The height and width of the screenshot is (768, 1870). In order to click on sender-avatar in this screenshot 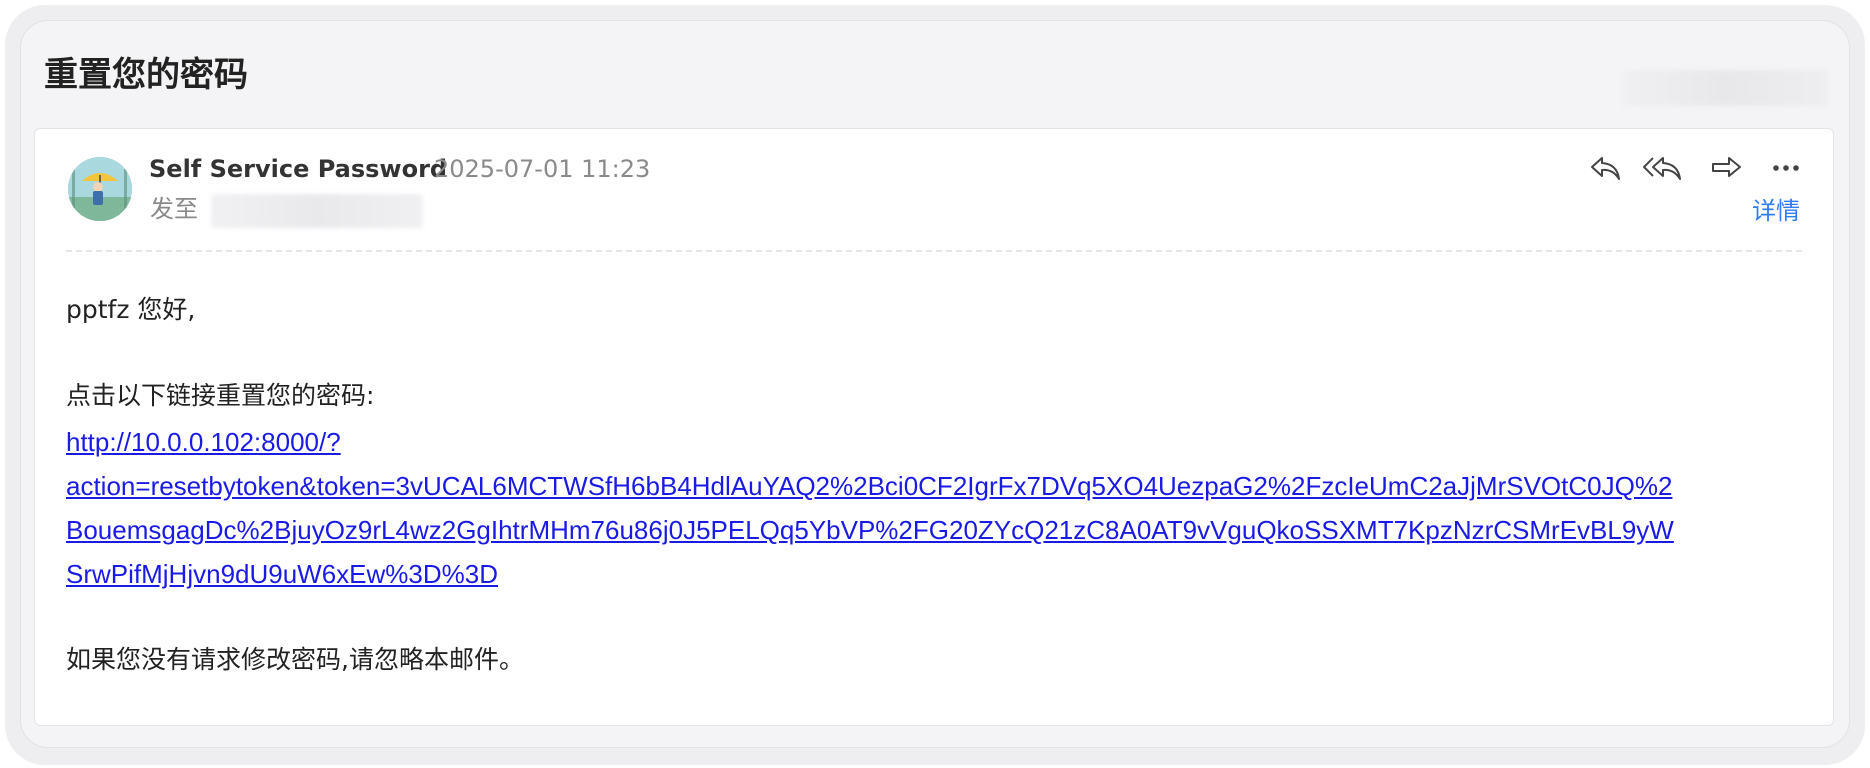, I will do `click(100, 189)`.